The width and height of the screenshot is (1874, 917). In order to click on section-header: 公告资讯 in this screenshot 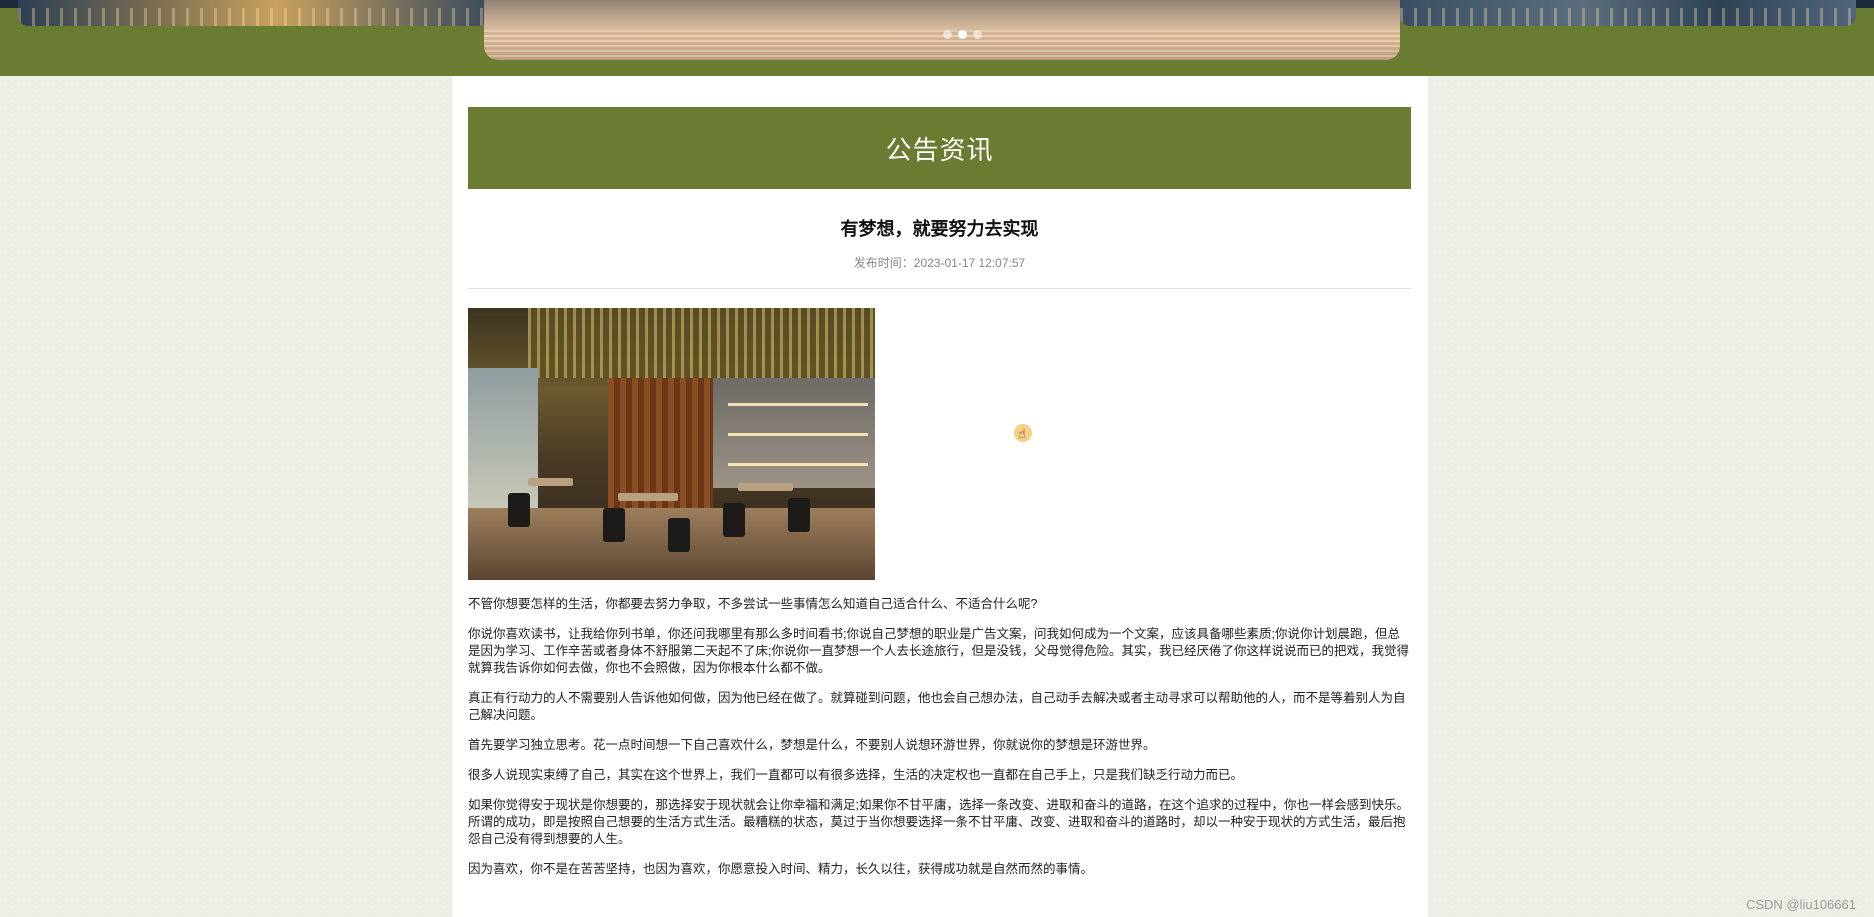, I will do `click(939, 148)`.